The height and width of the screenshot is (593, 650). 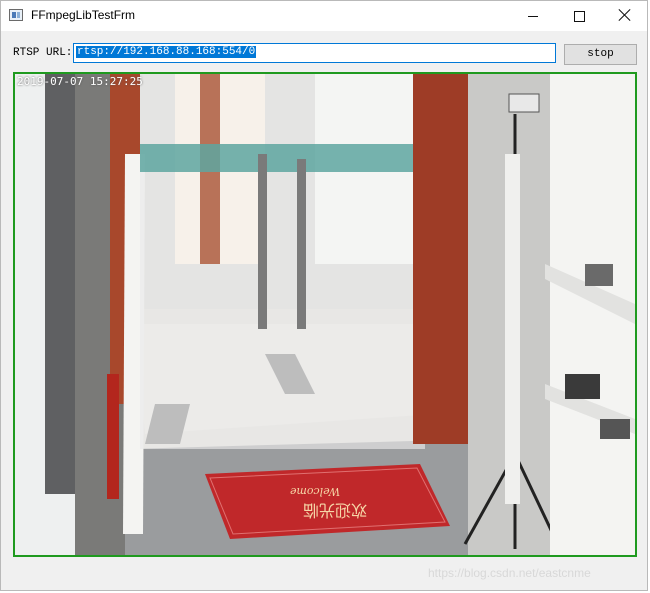 What do you see at coordinates (16, 15) in the screenshot?
I see `app-window-icon` at bounding box center [16, 15].